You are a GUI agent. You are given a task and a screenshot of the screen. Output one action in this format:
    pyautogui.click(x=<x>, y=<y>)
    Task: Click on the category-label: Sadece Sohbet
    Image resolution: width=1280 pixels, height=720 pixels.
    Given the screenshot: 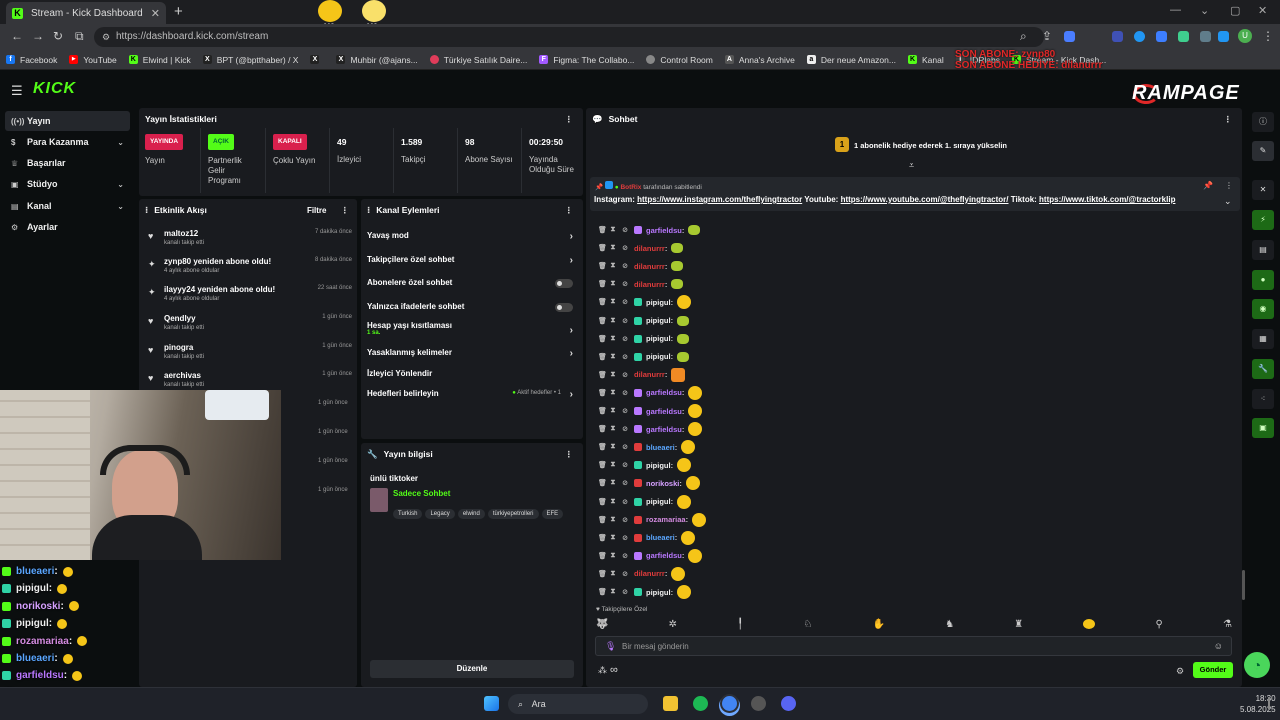 What is the action you would take?
    pyautogui.click(x=421, y=493)
    